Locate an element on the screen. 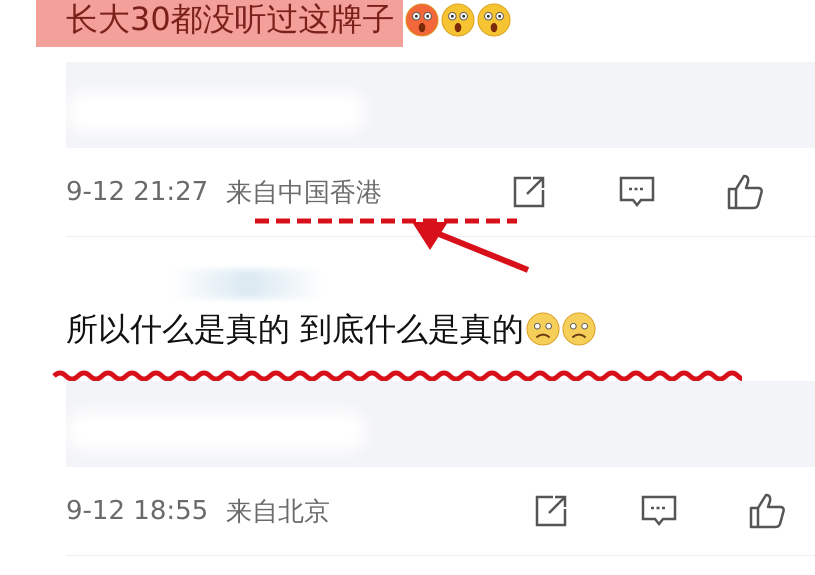  post-time: 9-12 21:27 is located at coordinates (137, 192).